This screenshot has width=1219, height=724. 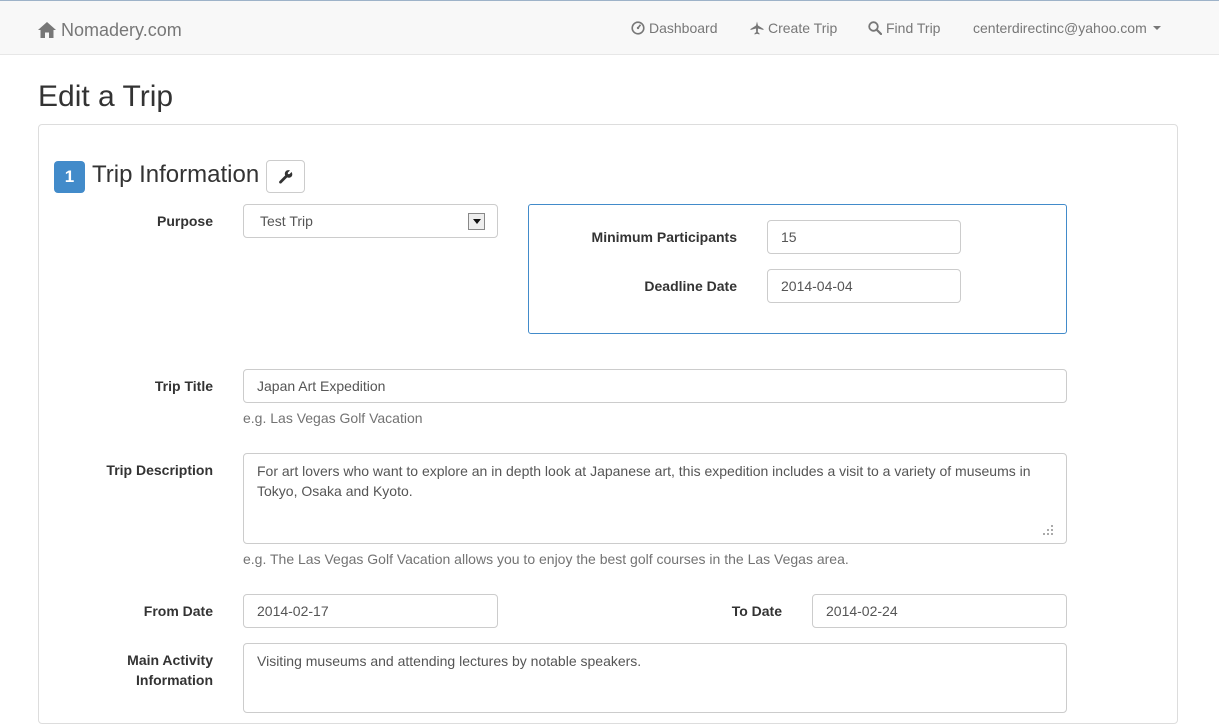 I want to click on brand-label: Nomadery.com, so click(x=121, y=29).